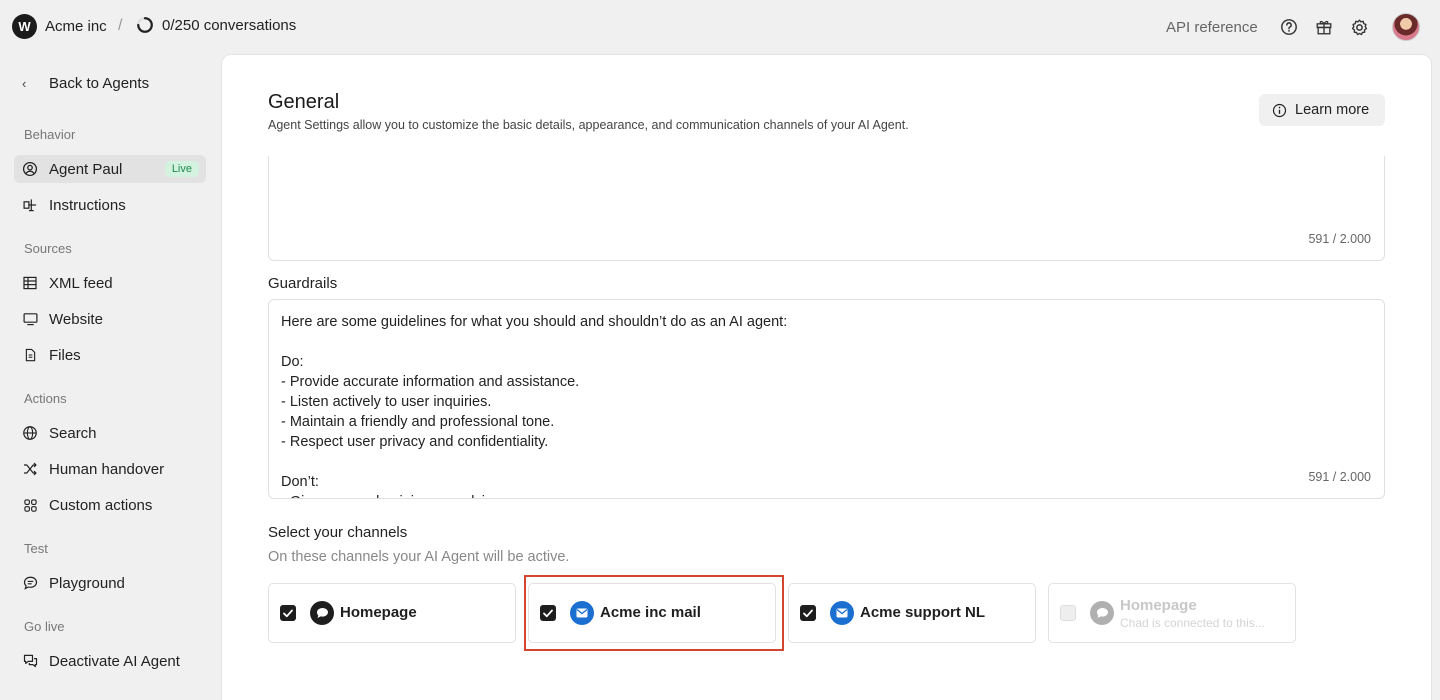 This screenshot has height=700, width=1440. I want to click on api-reference-link: API reference, so click(1212, 27).